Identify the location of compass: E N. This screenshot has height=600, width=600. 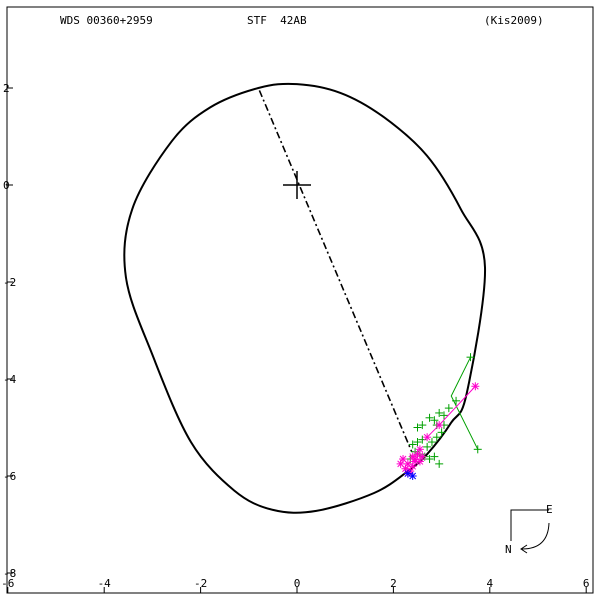
(529, 529).